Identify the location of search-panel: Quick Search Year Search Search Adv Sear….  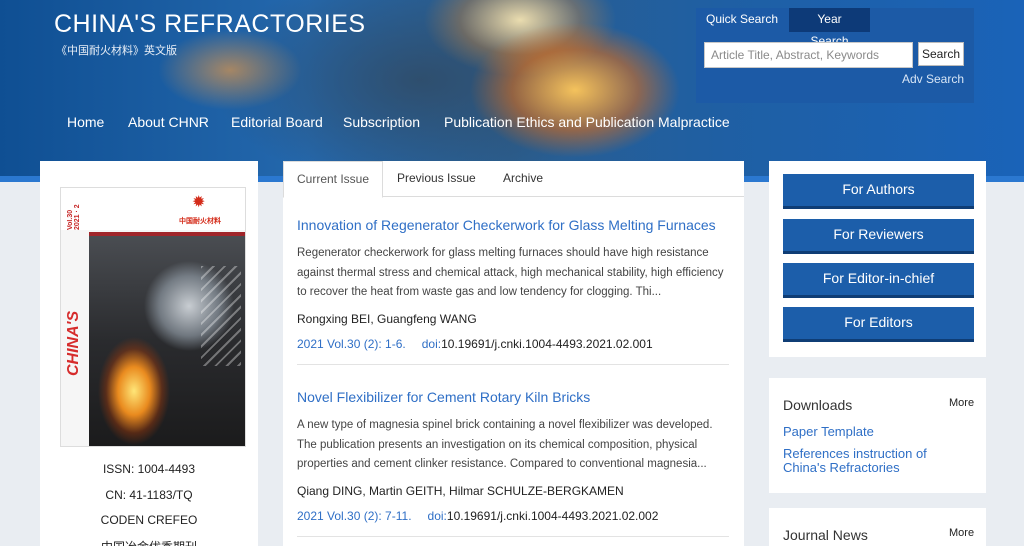
(835, 55).